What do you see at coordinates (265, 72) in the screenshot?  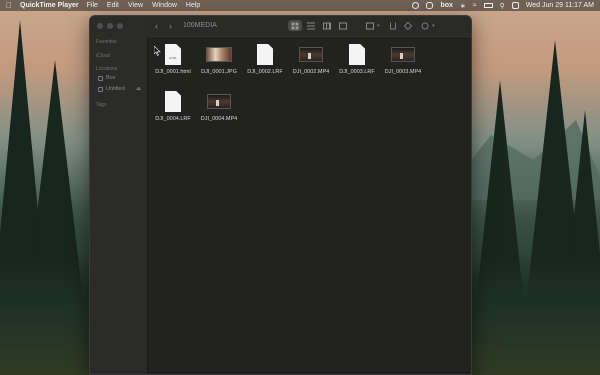 I see `file-name: DJI_0002.LRF` at bounding box center [265, 72].